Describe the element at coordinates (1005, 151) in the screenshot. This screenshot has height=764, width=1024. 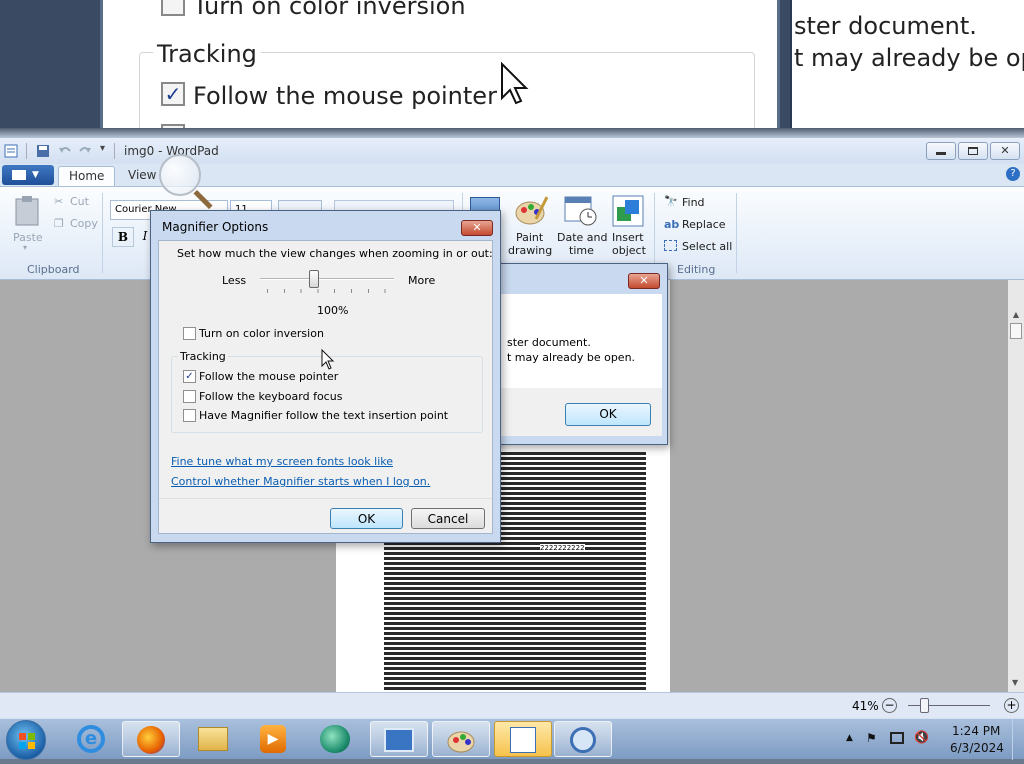
I see `close-button: ✕` at that location.